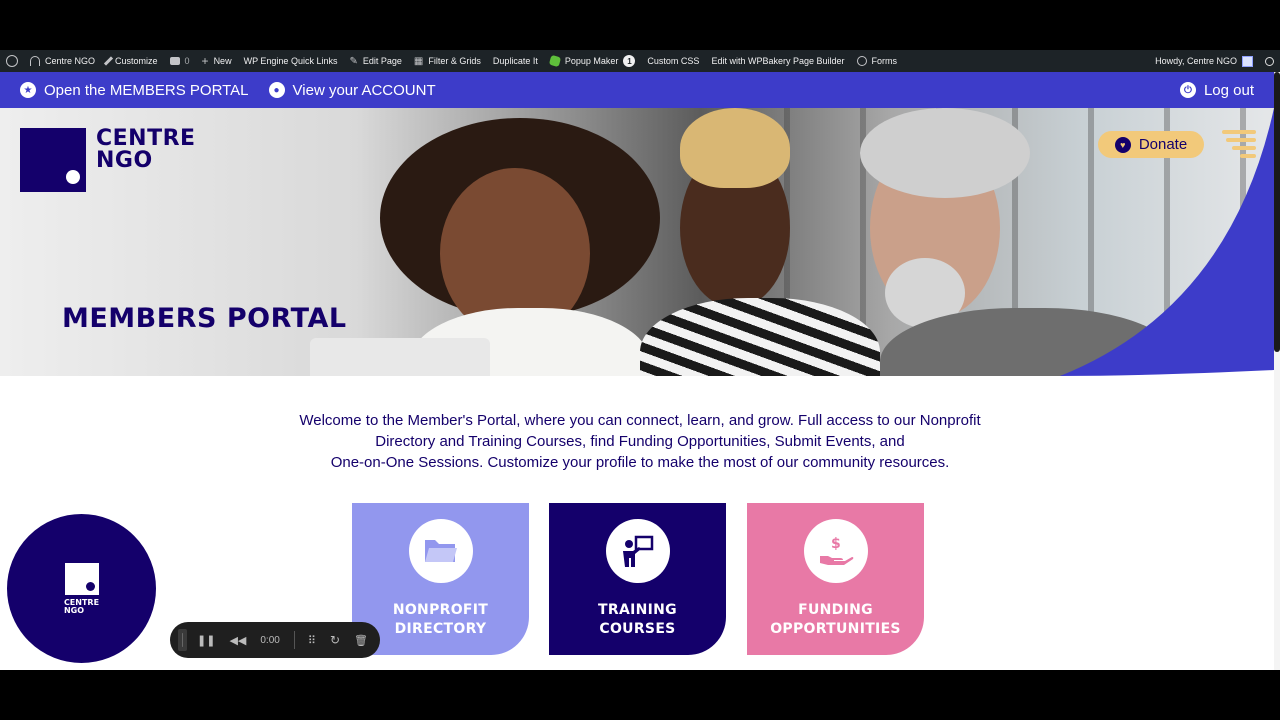 Image resolution: width=1280 pixels, height=720 pixels. What do you see at coordinates (629, 61) in the screenshot?
I see `popup-maker-badge: 1` at bounding box center [629, 61].